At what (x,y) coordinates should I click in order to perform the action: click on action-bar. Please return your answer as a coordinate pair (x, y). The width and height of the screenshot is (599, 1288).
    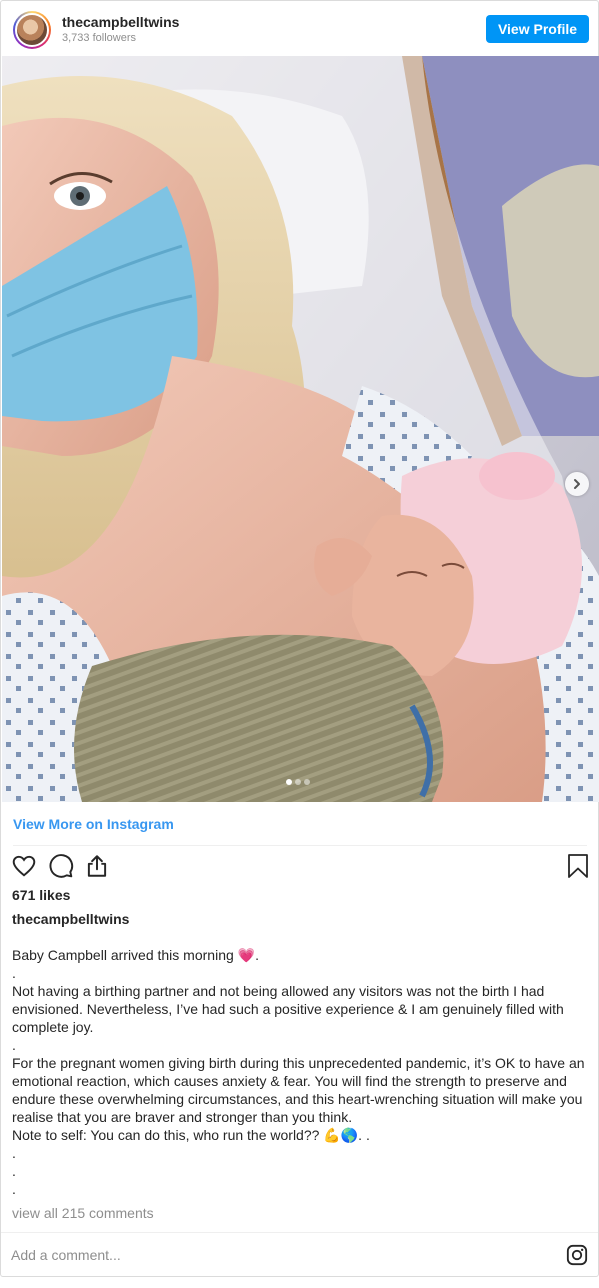
    Looking at the image, I should click on (300, 866).